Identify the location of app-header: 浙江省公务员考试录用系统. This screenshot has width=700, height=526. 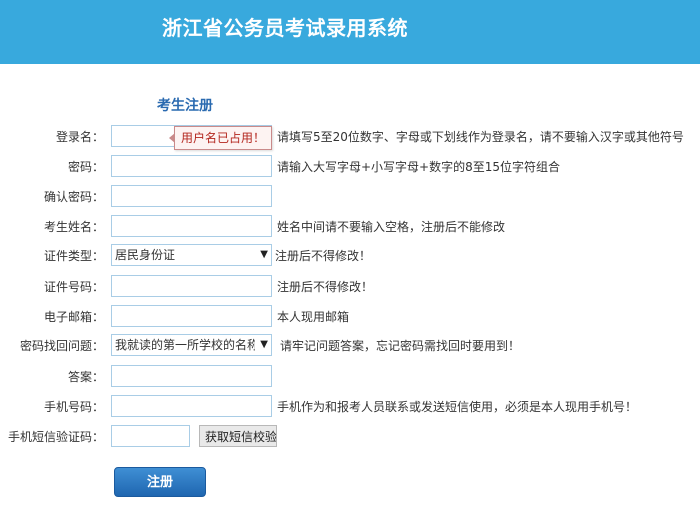
(350, 32).